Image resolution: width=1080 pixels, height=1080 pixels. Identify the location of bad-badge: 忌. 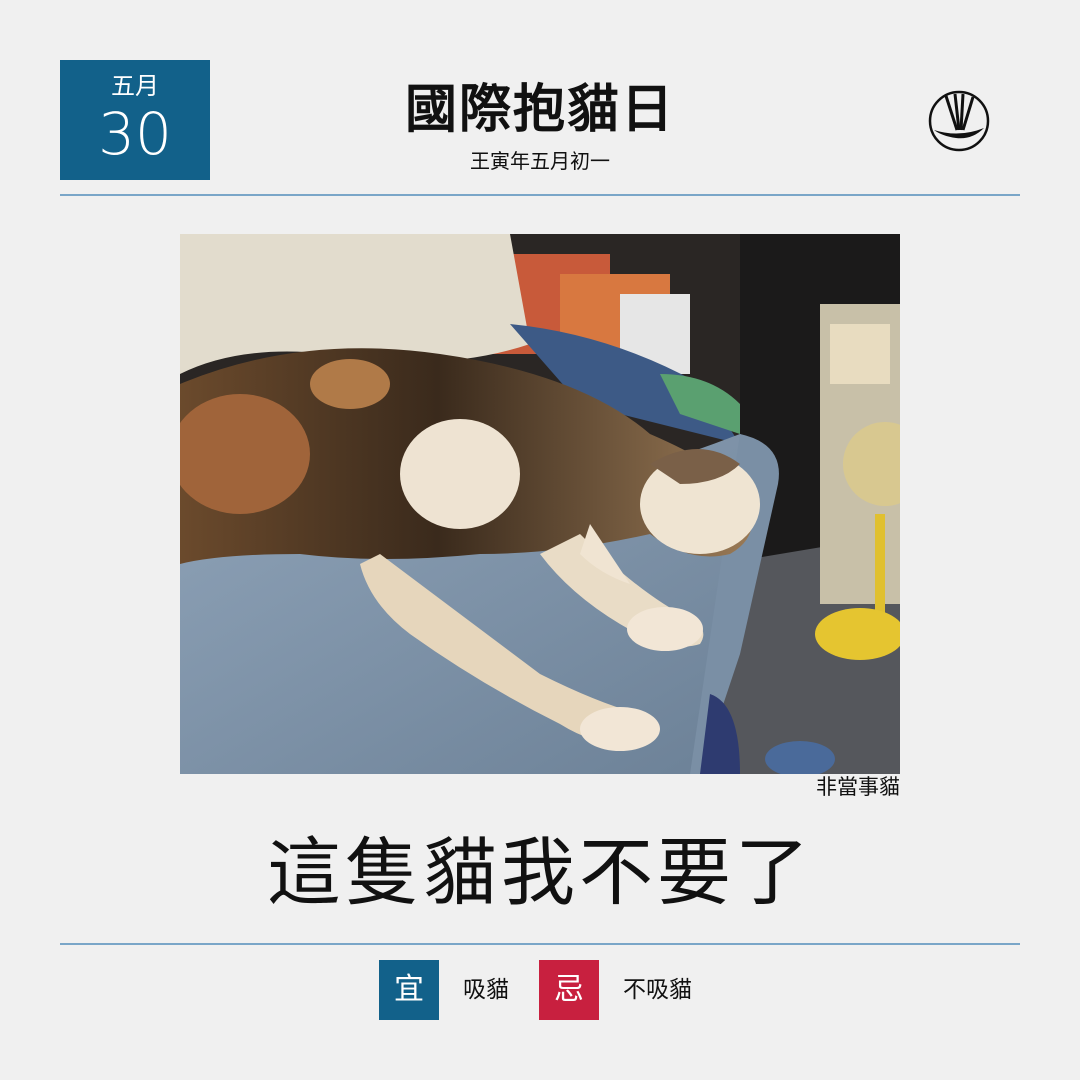
(569, 990).